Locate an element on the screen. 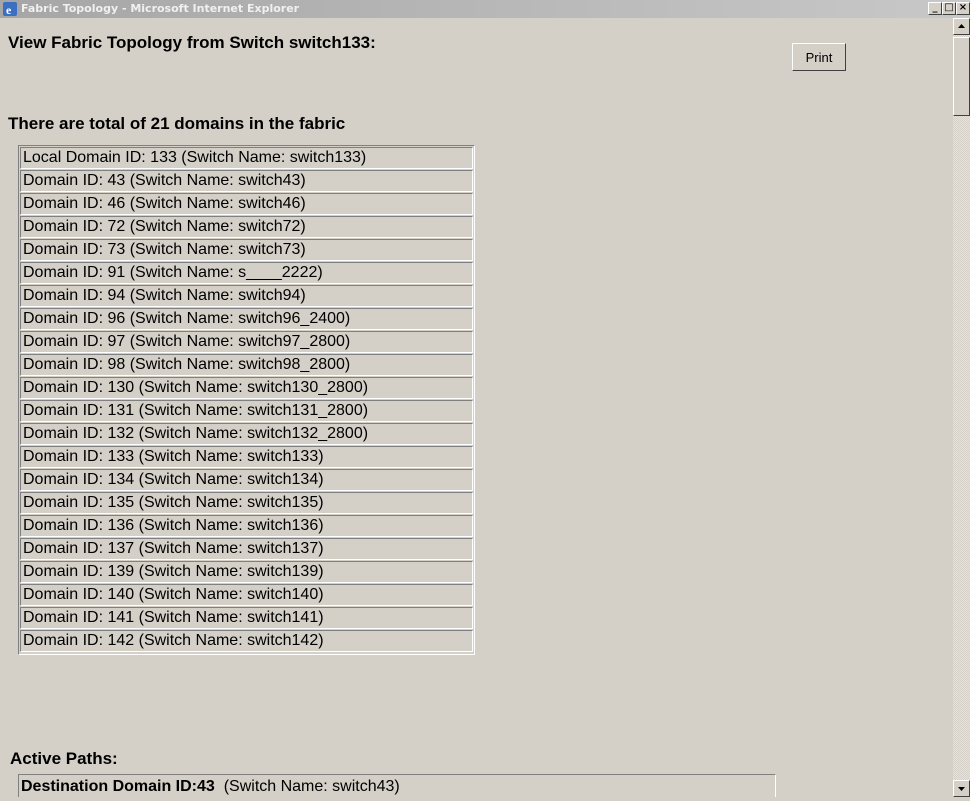 The width and height of the screenshot is (970, 801). maximize-button: □ is located at coordinates (949, 8).